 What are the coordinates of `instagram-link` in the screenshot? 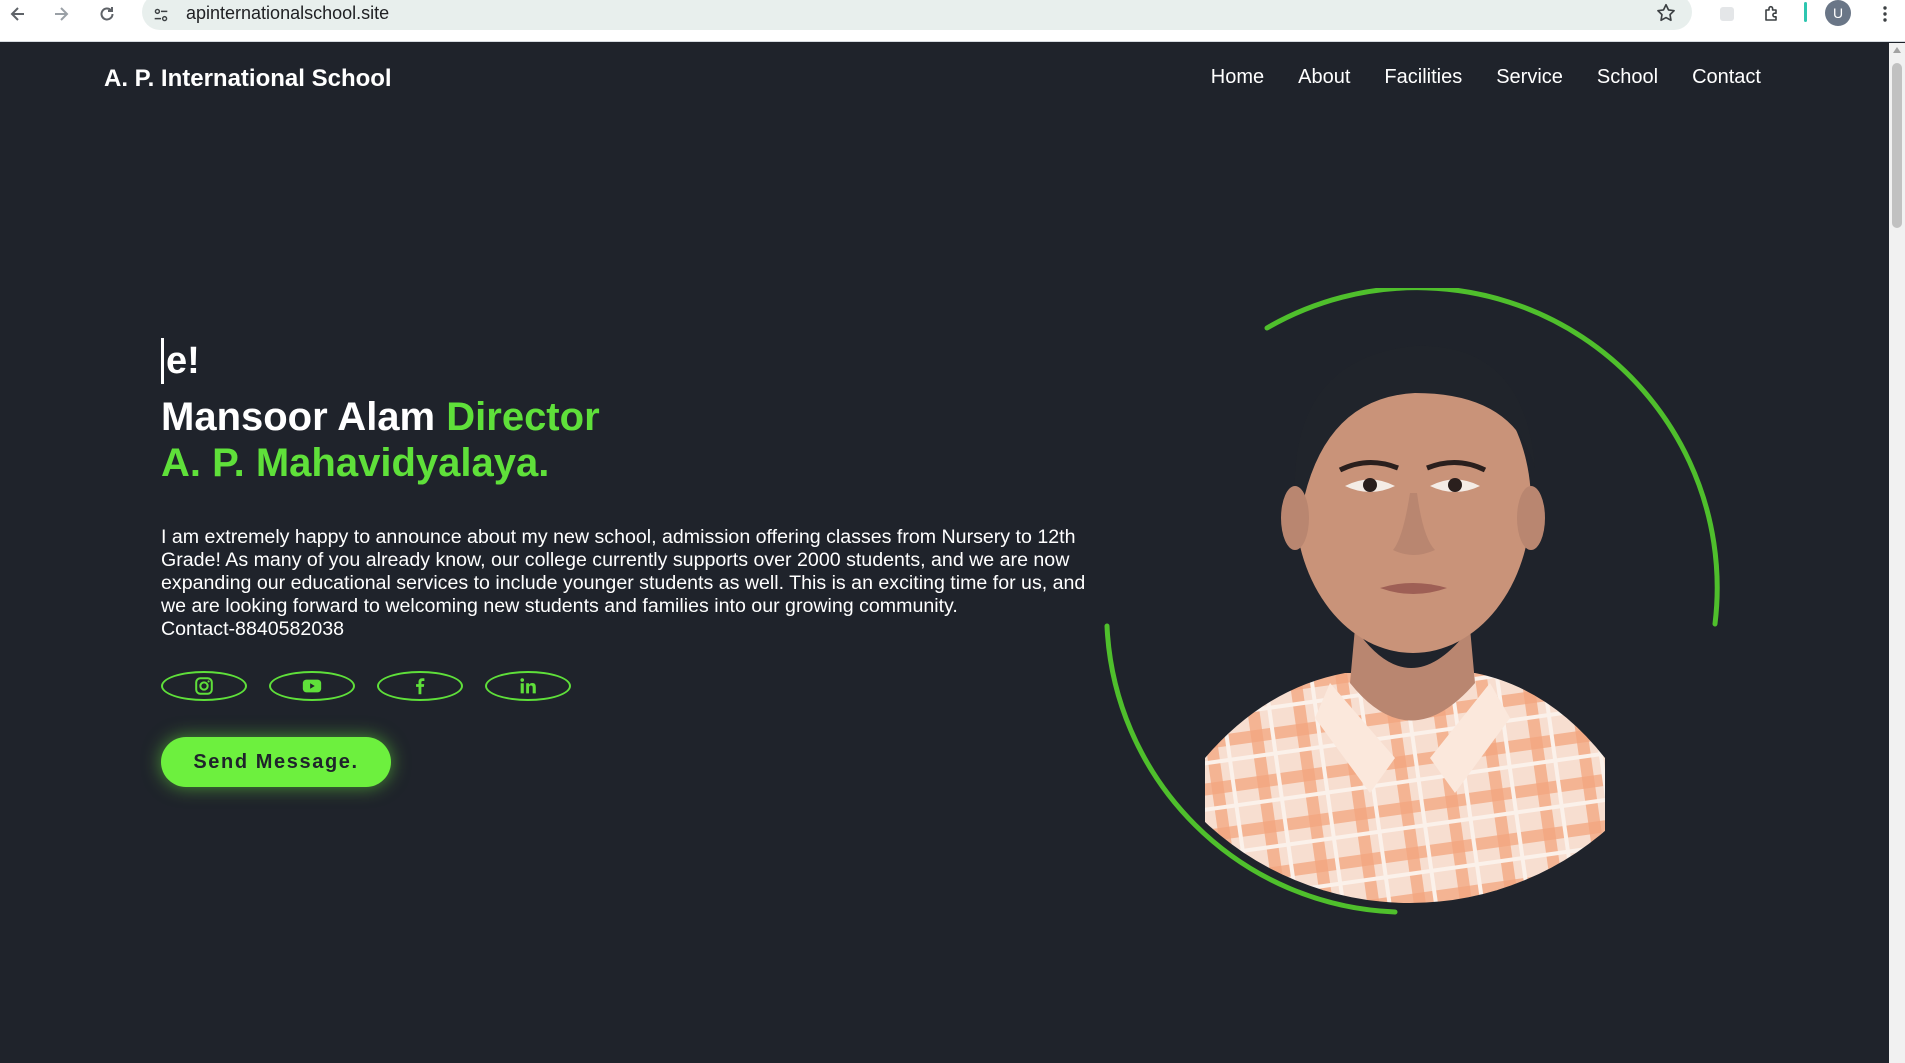 It's located at (204, 686).